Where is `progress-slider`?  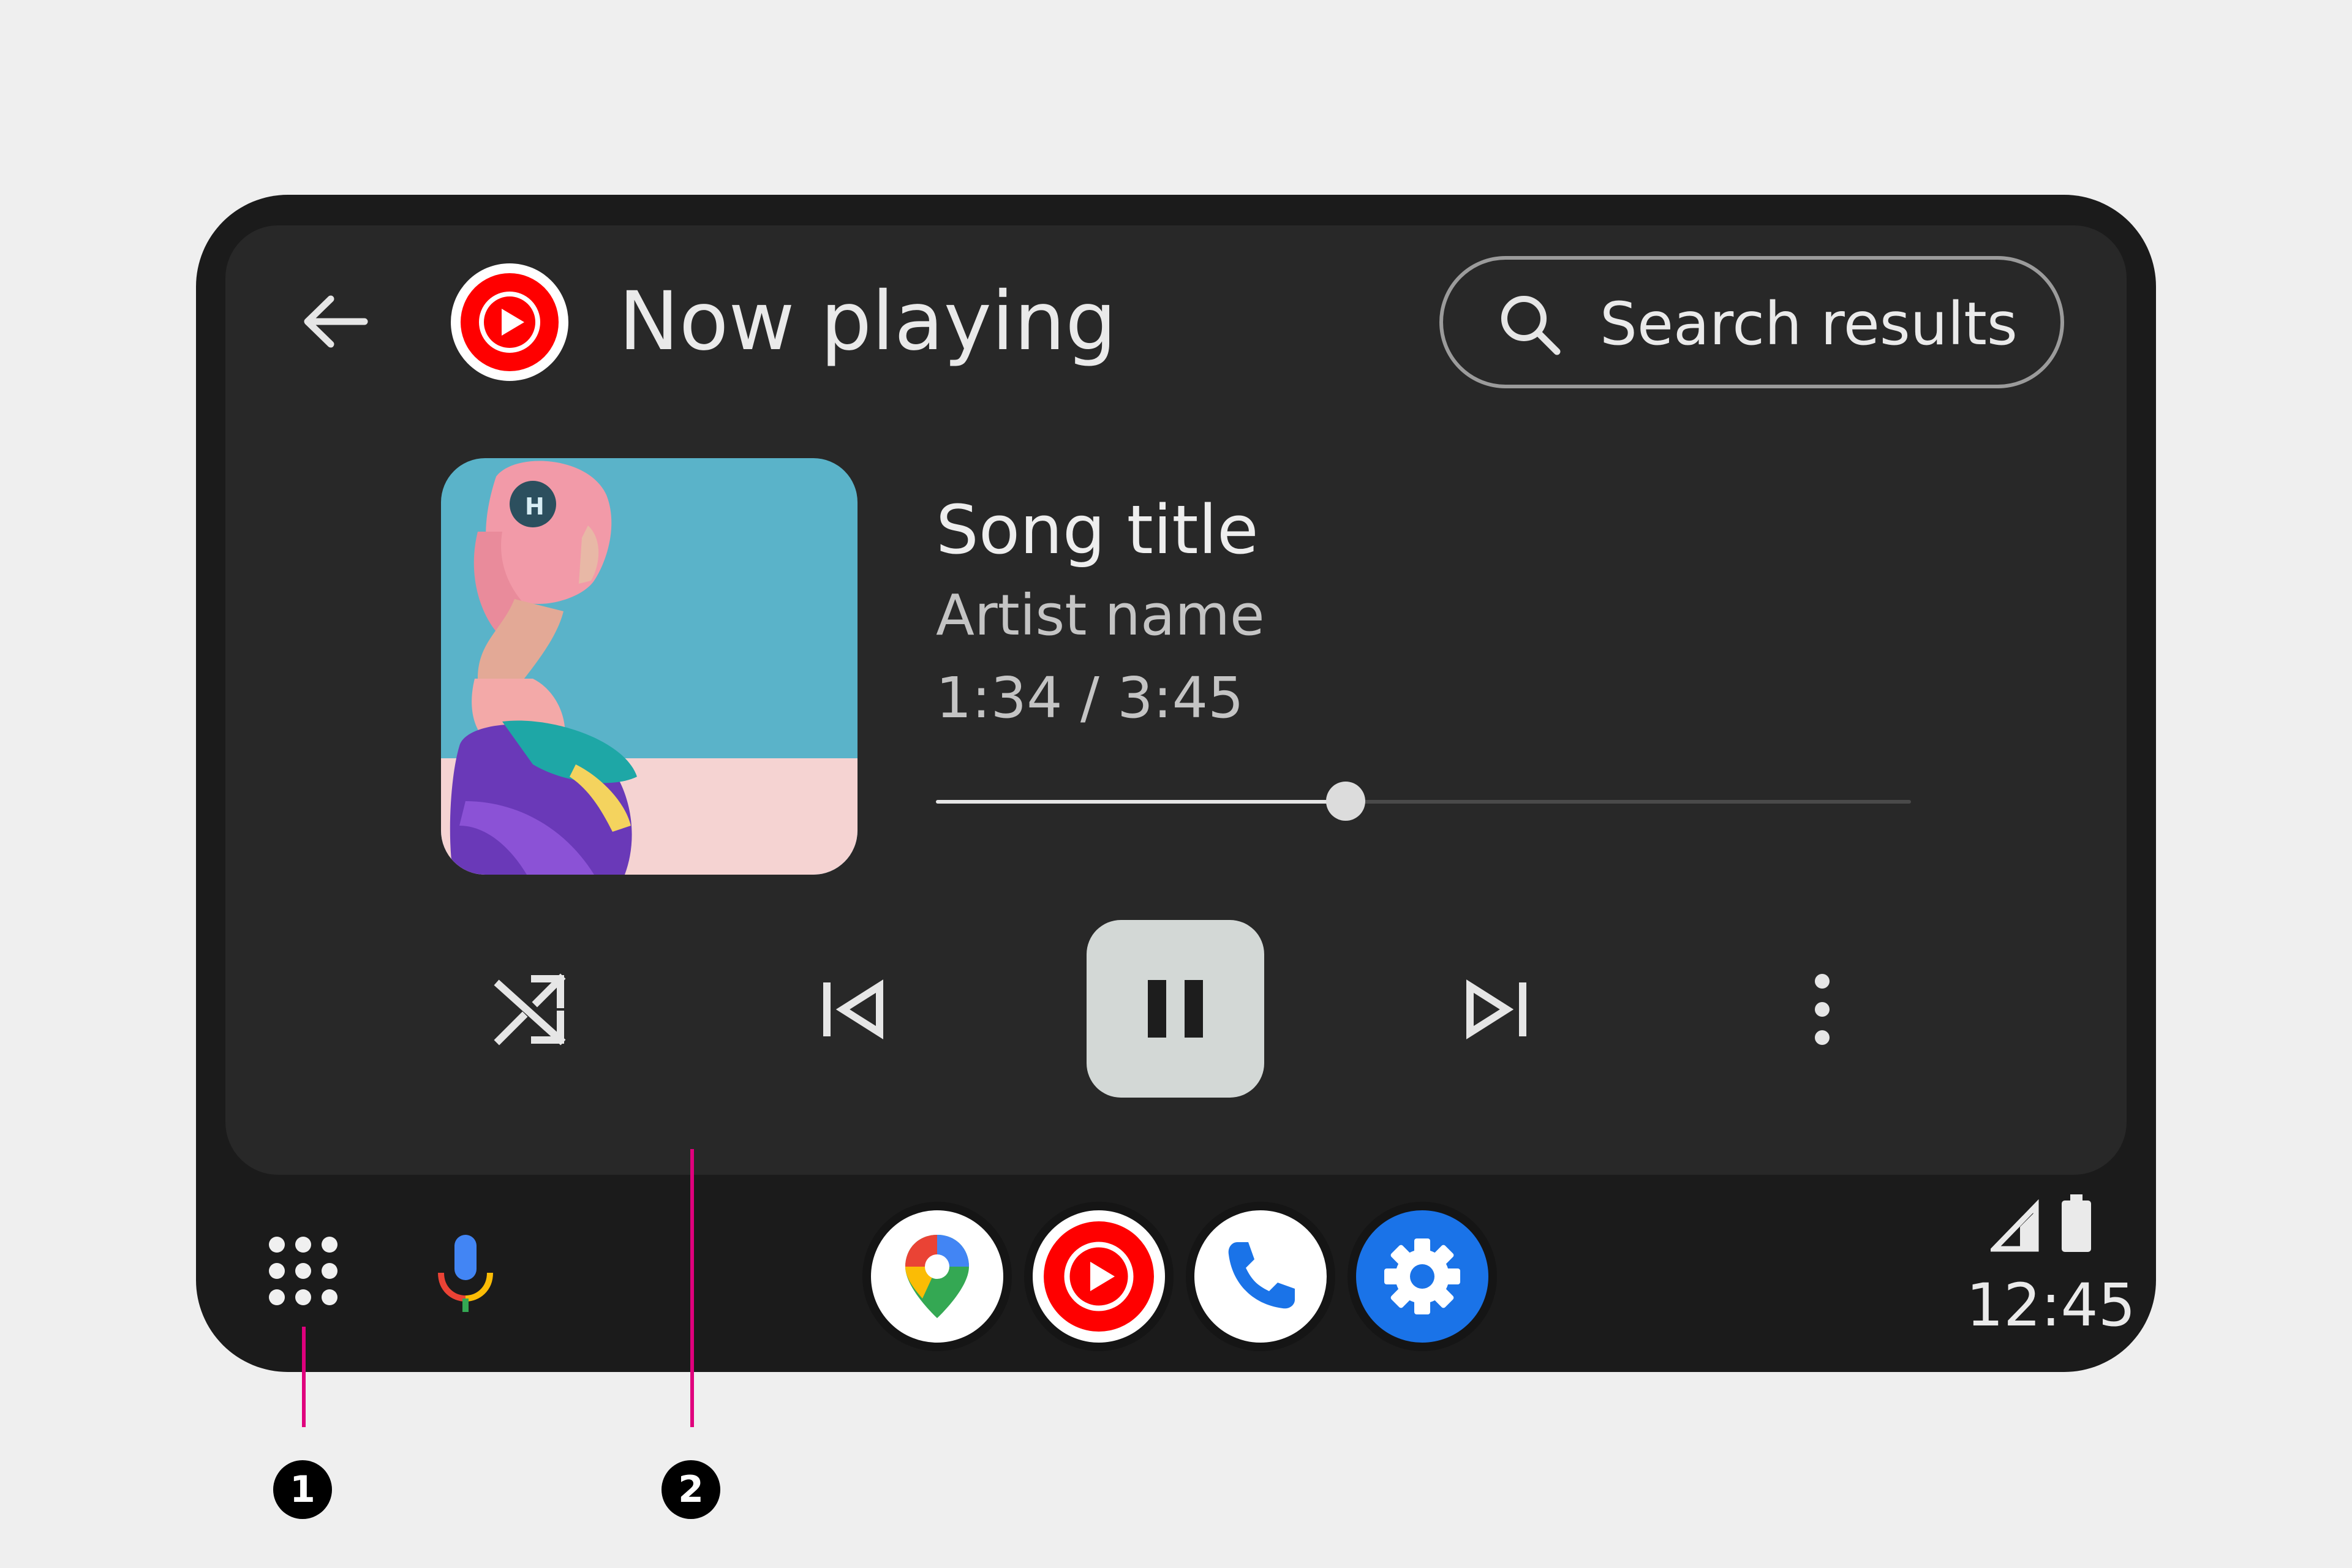
progress-slider is located at coordinates (1423, 802).